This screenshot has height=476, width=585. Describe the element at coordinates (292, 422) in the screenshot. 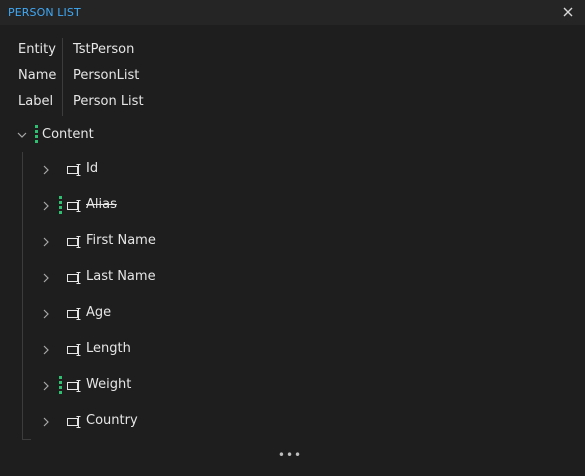

I see `tree-item: Country` at that location.